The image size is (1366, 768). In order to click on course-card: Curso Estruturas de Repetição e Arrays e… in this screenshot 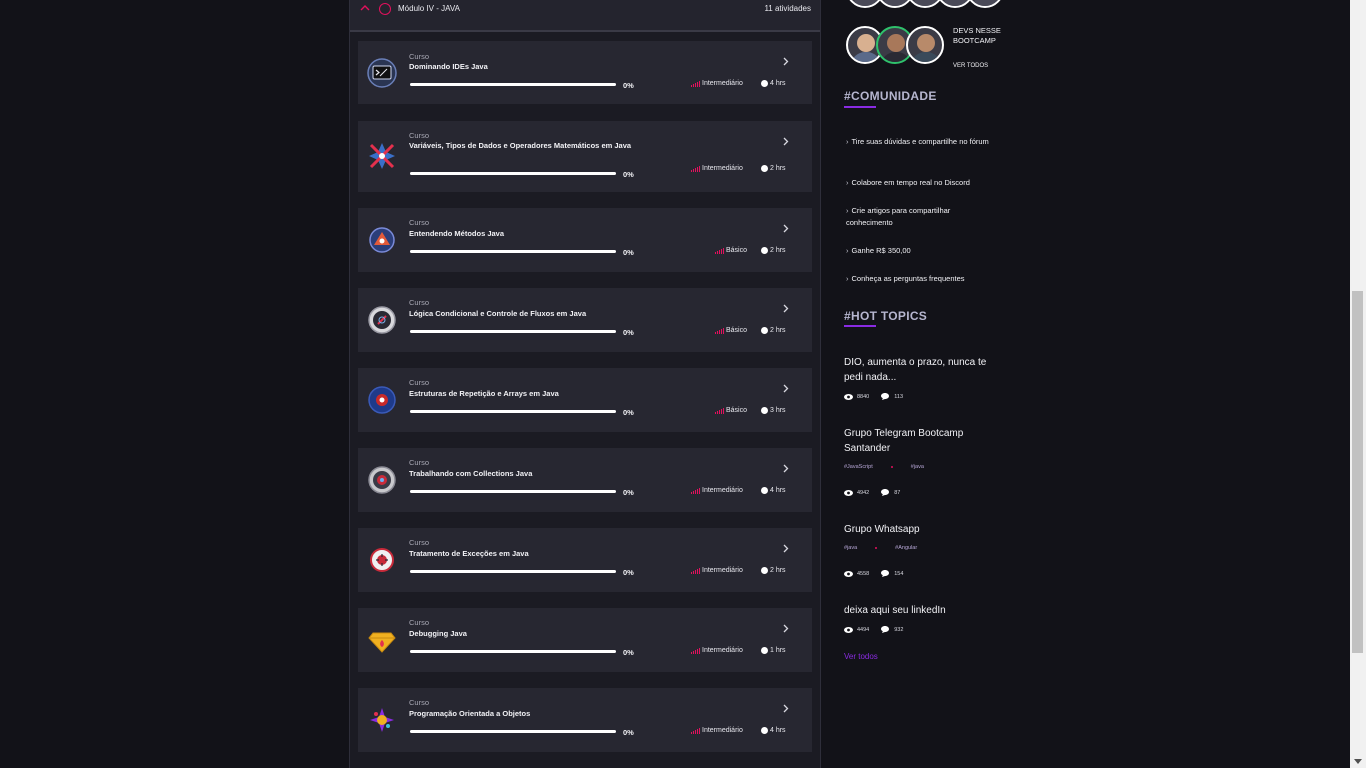, I will do `click(585, 400)`.